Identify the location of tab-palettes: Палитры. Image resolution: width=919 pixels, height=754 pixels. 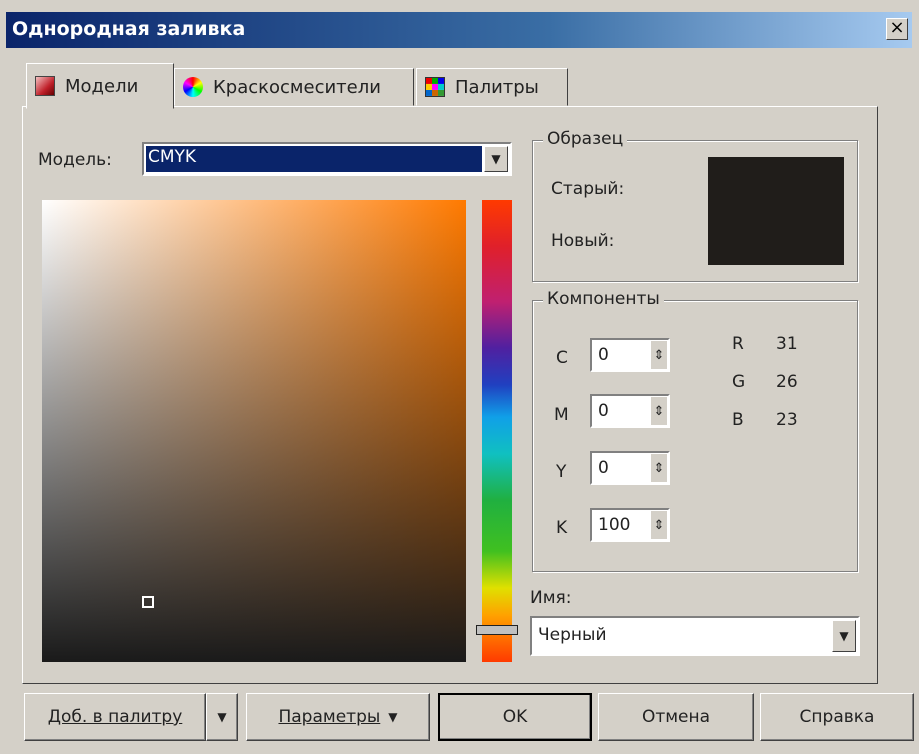
(492, 87).